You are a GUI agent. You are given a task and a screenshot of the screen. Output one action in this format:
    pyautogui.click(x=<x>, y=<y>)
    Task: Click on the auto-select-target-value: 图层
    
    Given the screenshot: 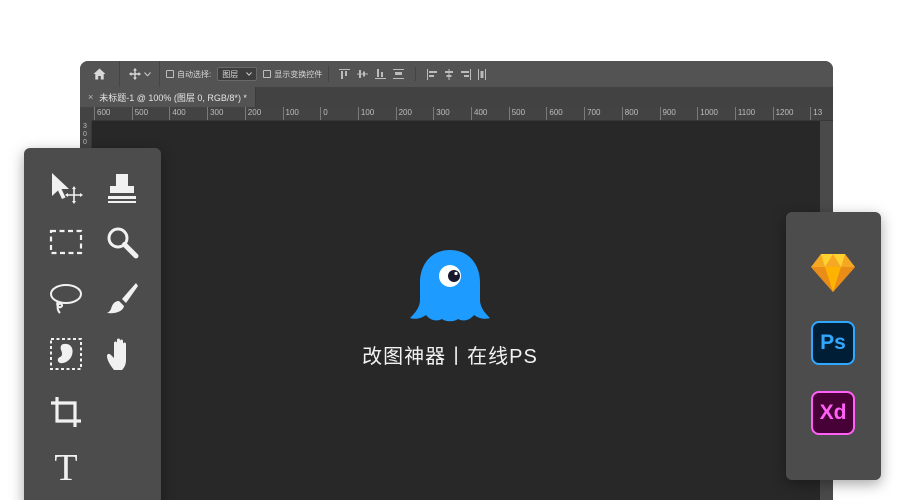 What is the action you would take?
    pyautogui.click(x=230, y=74)
    